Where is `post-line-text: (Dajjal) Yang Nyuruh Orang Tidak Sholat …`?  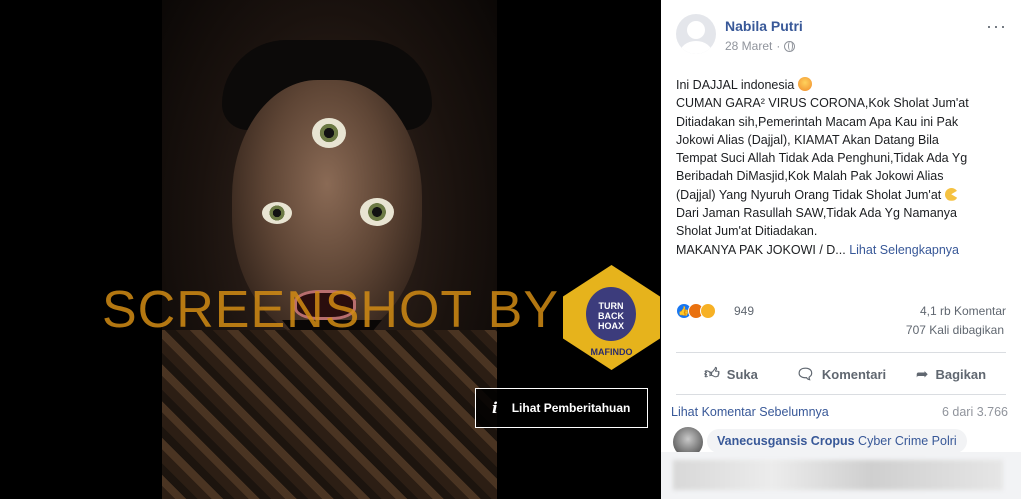 post-line-text: (Dajjal) Yang Nyuruh Orang Tidak Sholat … is located at coordinates (809, 194).